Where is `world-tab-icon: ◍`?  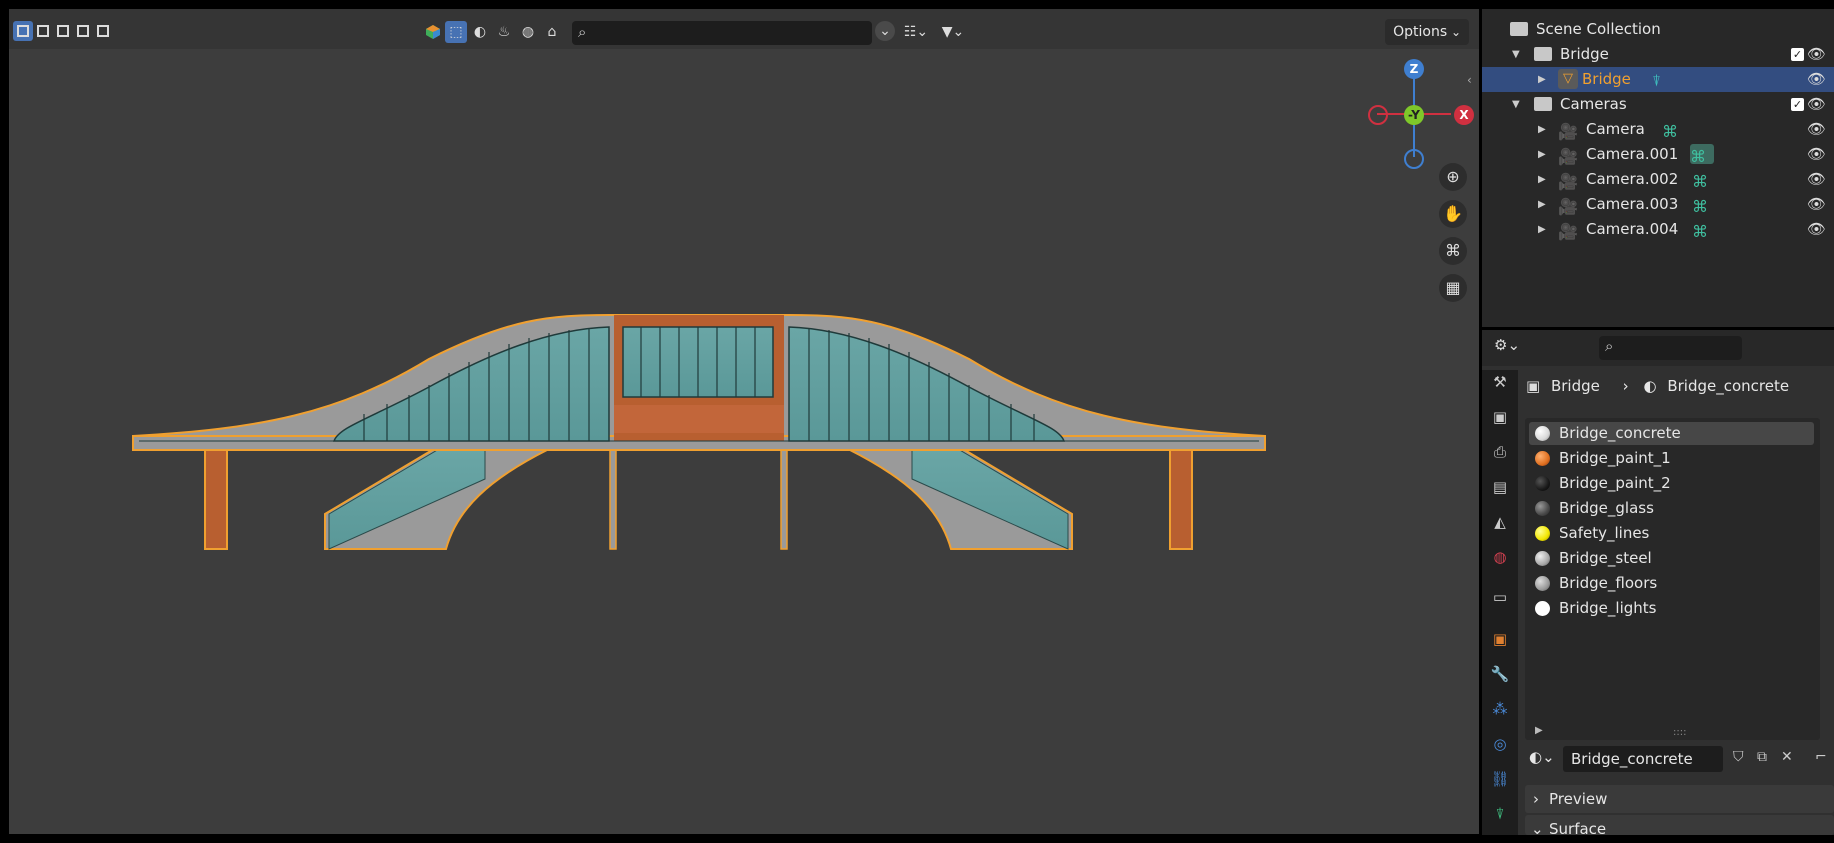 world-tab-icon: ◍ is located at coordinates (1500, 557).